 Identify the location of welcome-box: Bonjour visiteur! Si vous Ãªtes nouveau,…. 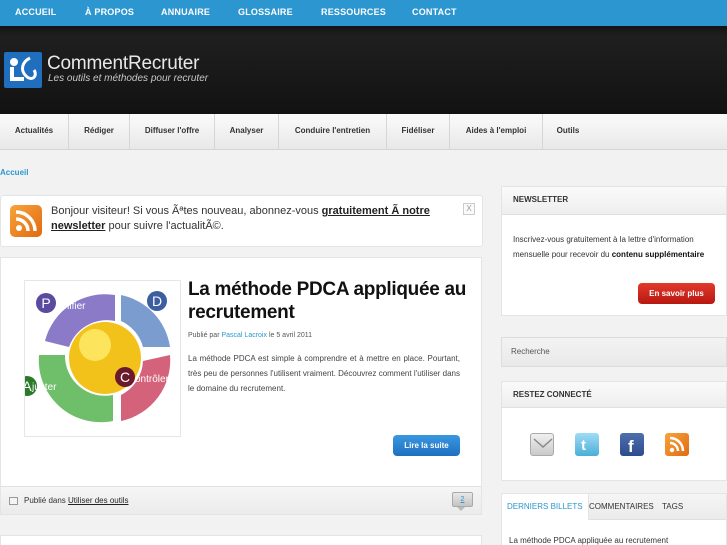
(241, 221).